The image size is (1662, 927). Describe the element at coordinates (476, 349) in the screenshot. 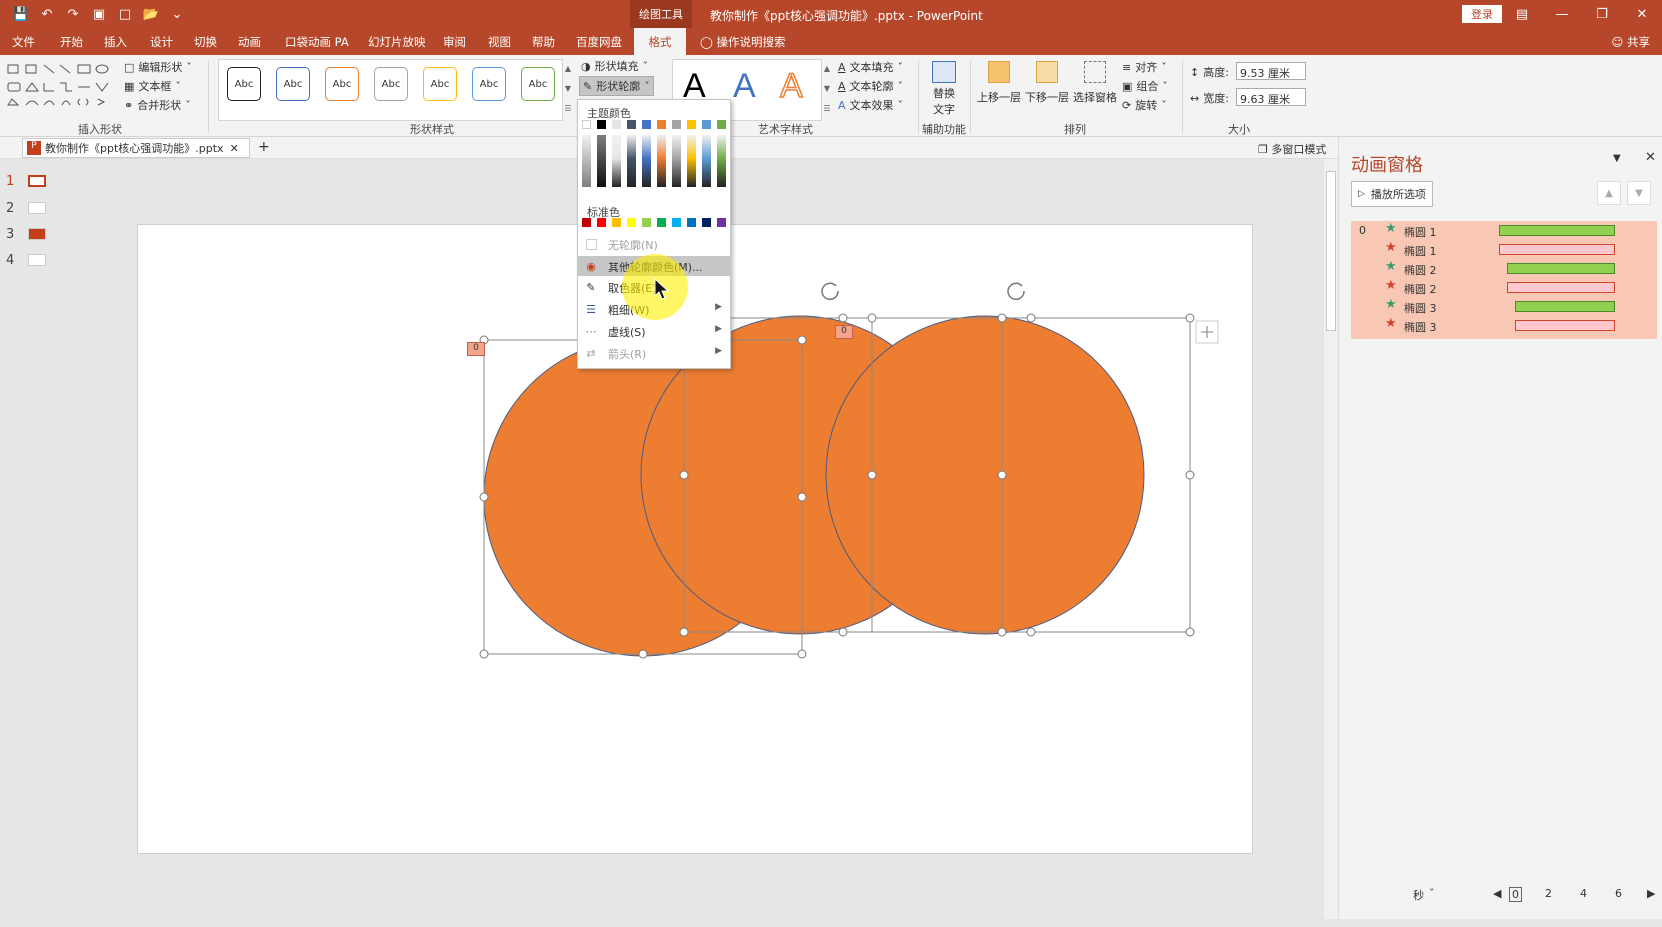

I see `animation-tag: 0` at that location.